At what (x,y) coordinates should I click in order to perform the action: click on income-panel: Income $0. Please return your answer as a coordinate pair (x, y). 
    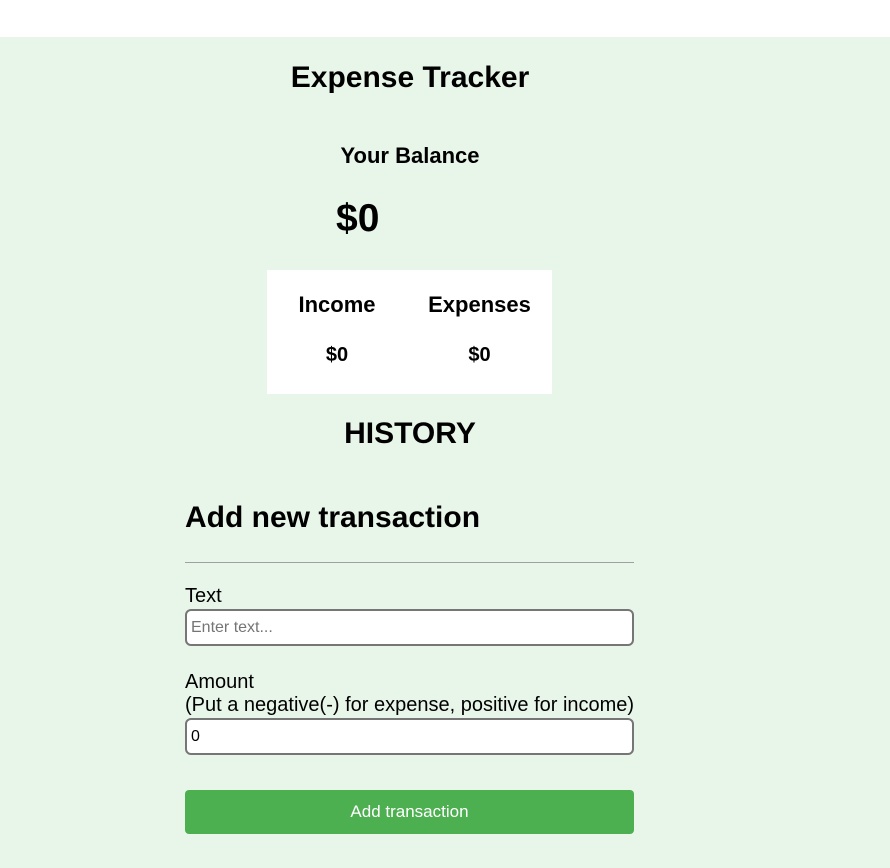
    Looking at the image, I should click on (337, 332).